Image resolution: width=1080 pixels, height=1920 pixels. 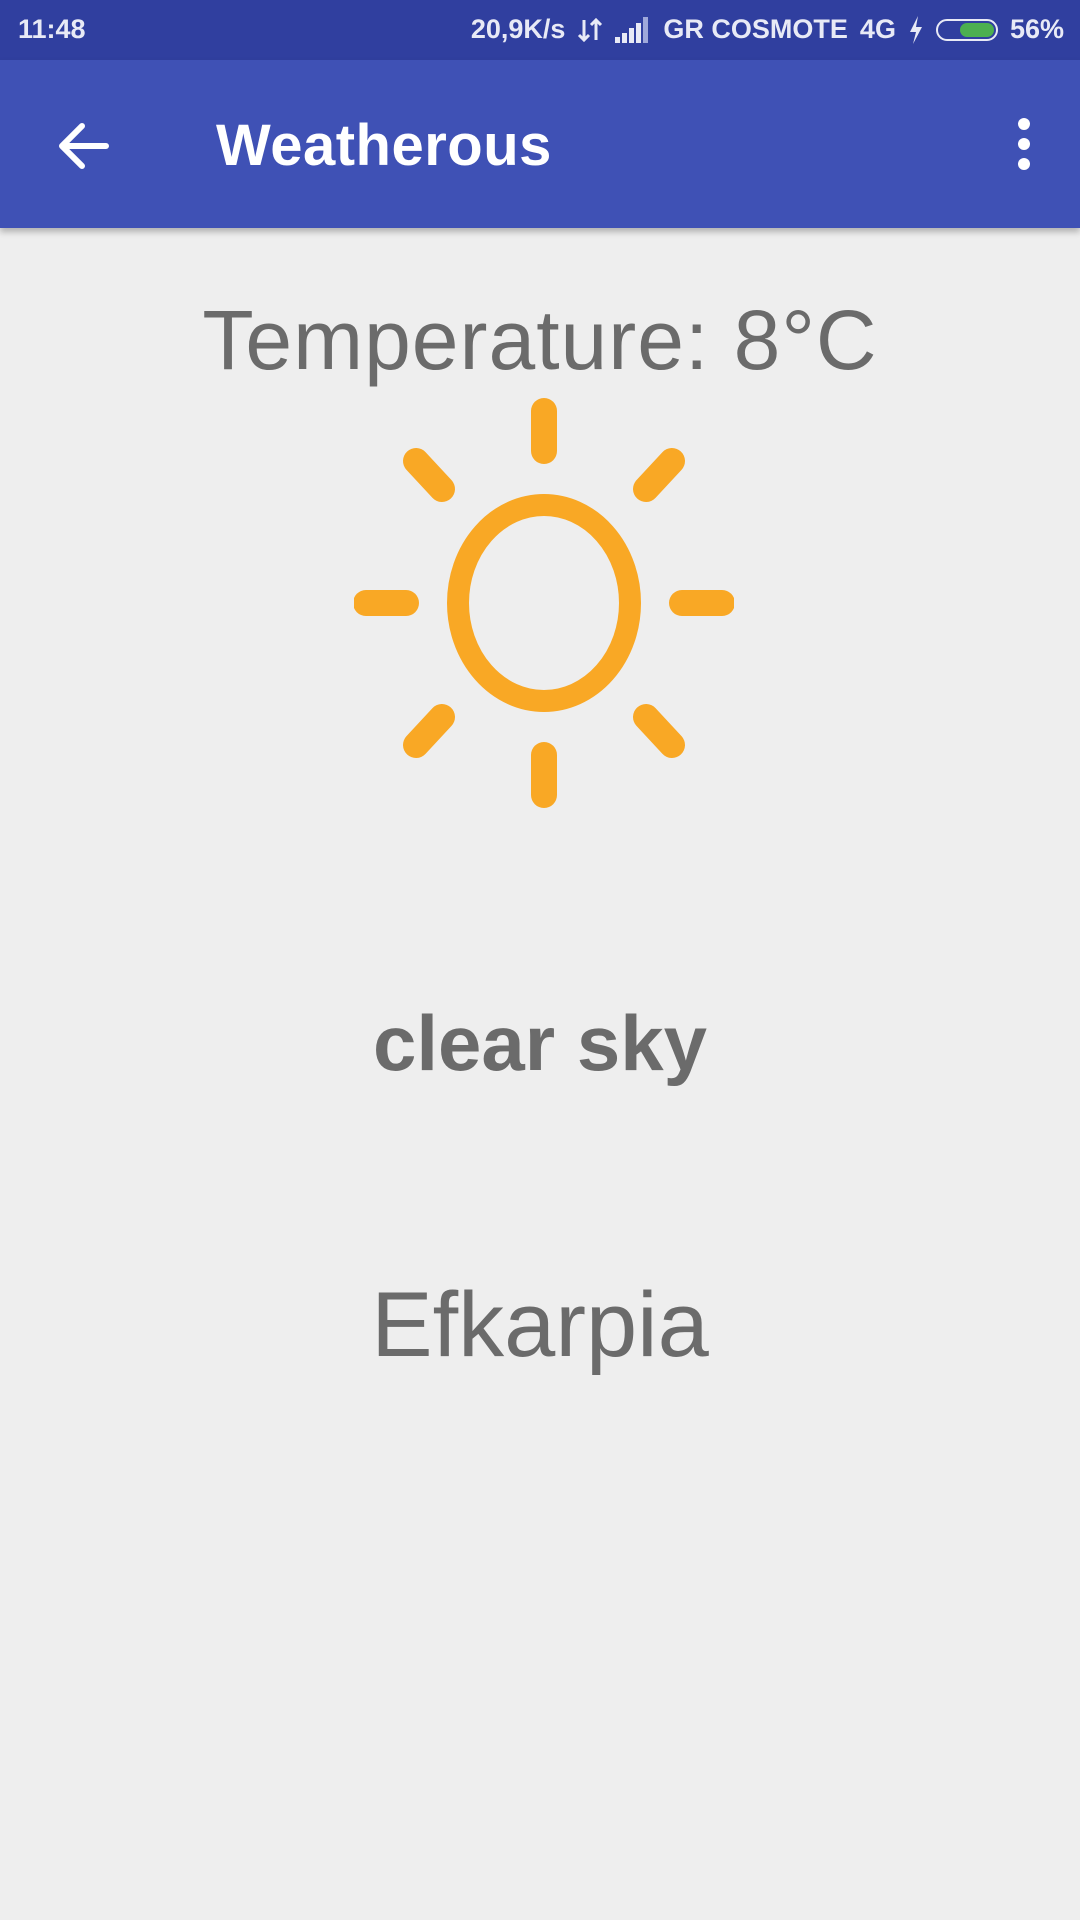 What do you see at coordinates (633, 29) in the screenshot?
I see `signal-strength-icon` at bounding box center [633, 29].